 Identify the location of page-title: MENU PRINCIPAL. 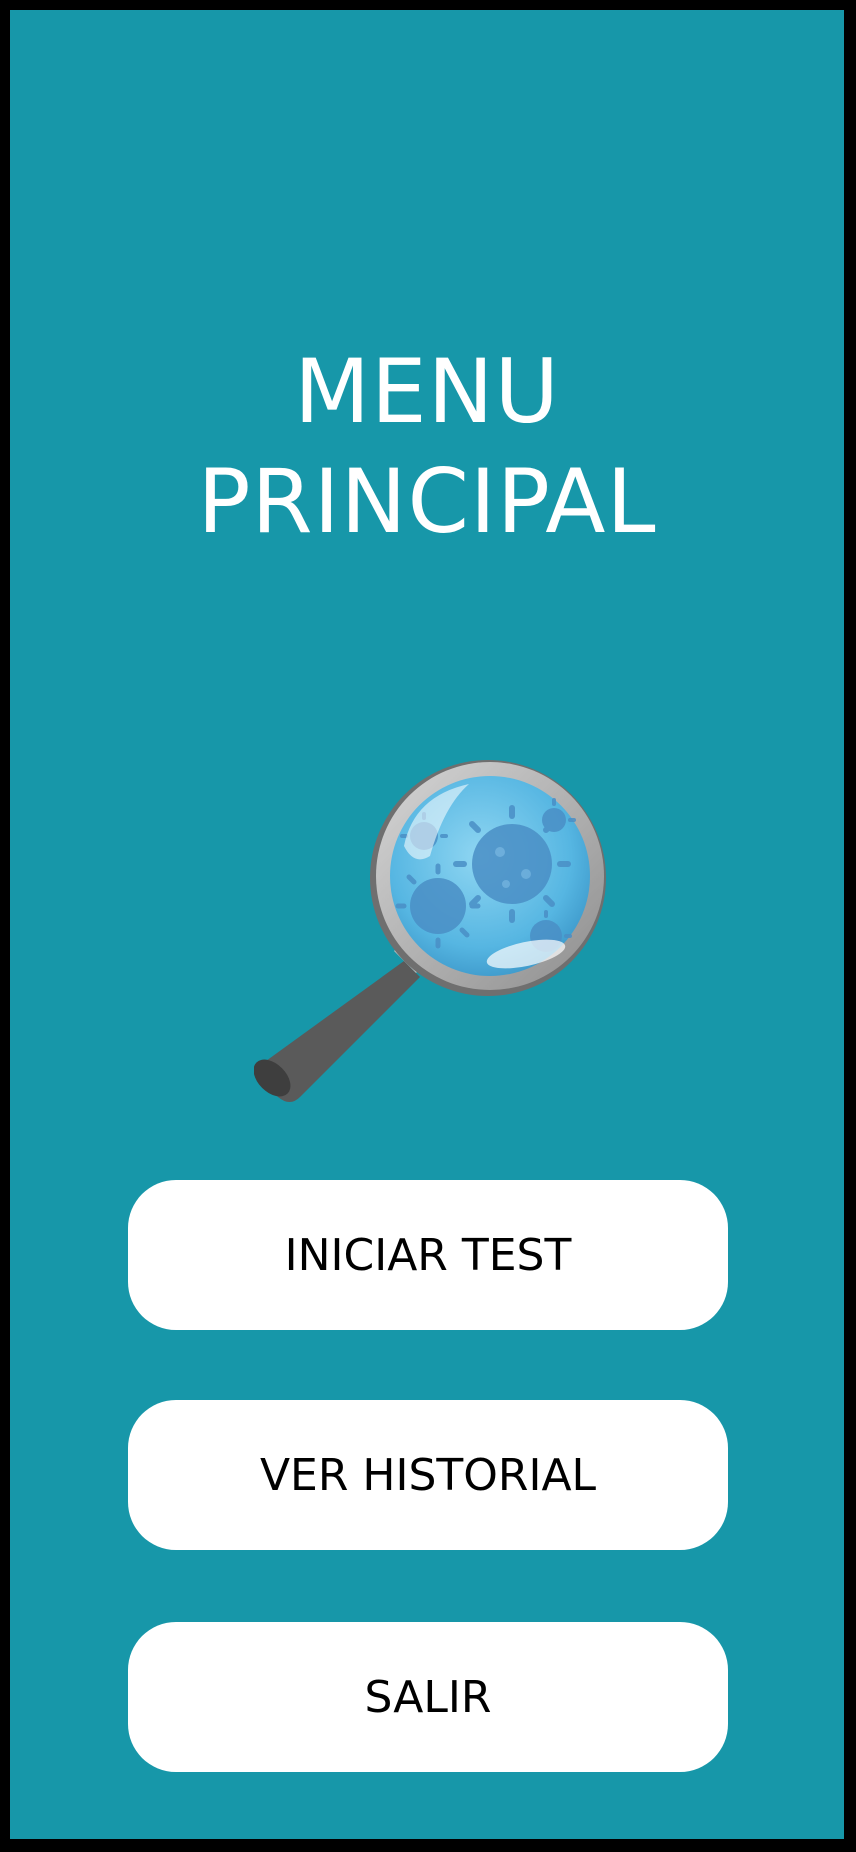
(427, 447).